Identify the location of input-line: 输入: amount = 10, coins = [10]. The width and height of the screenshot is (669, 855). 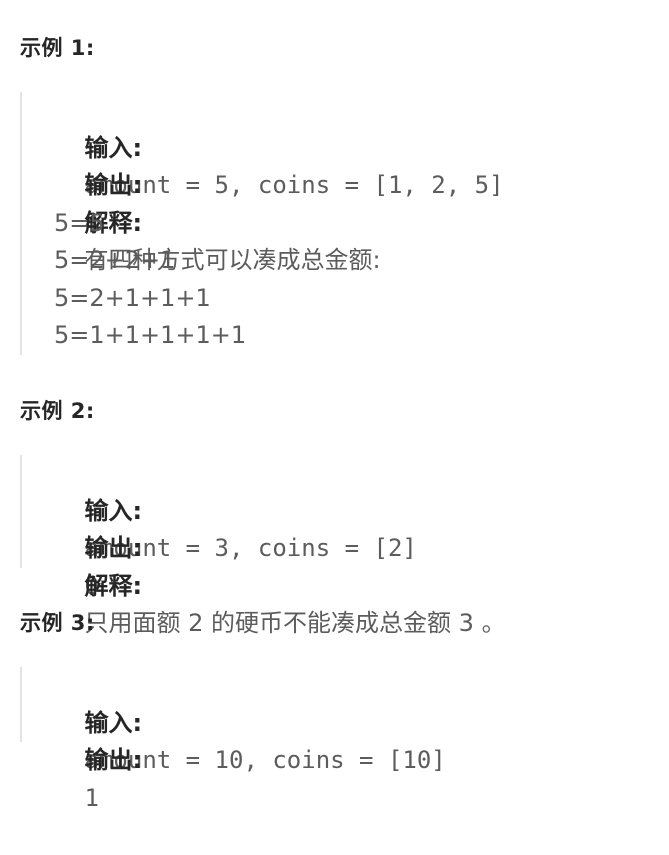
(250, 721).